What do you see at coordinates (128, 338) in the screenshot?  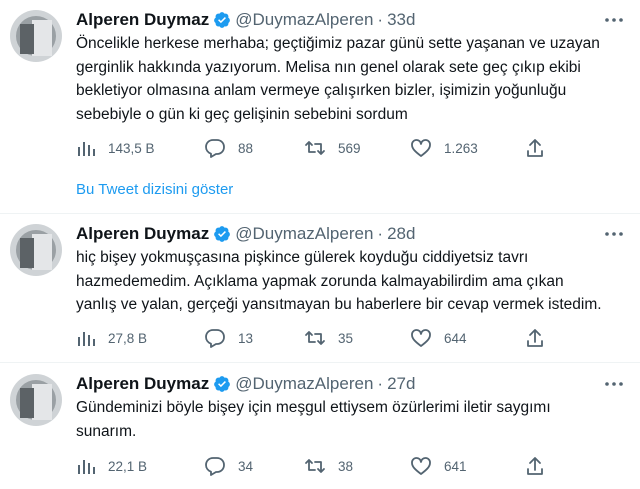 I see `views-count: 27,8 B` at bounding box center [128, 338].